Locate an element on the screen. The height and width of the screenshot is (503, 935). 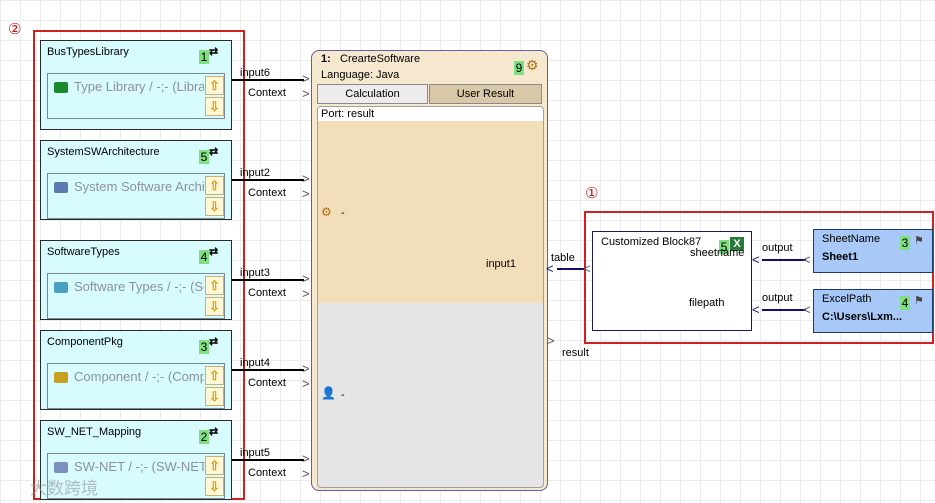
param-block-excelpath: ExcelPath C:\Users\Lxm... 4 ⚑ is located at coordinates (873, 311).